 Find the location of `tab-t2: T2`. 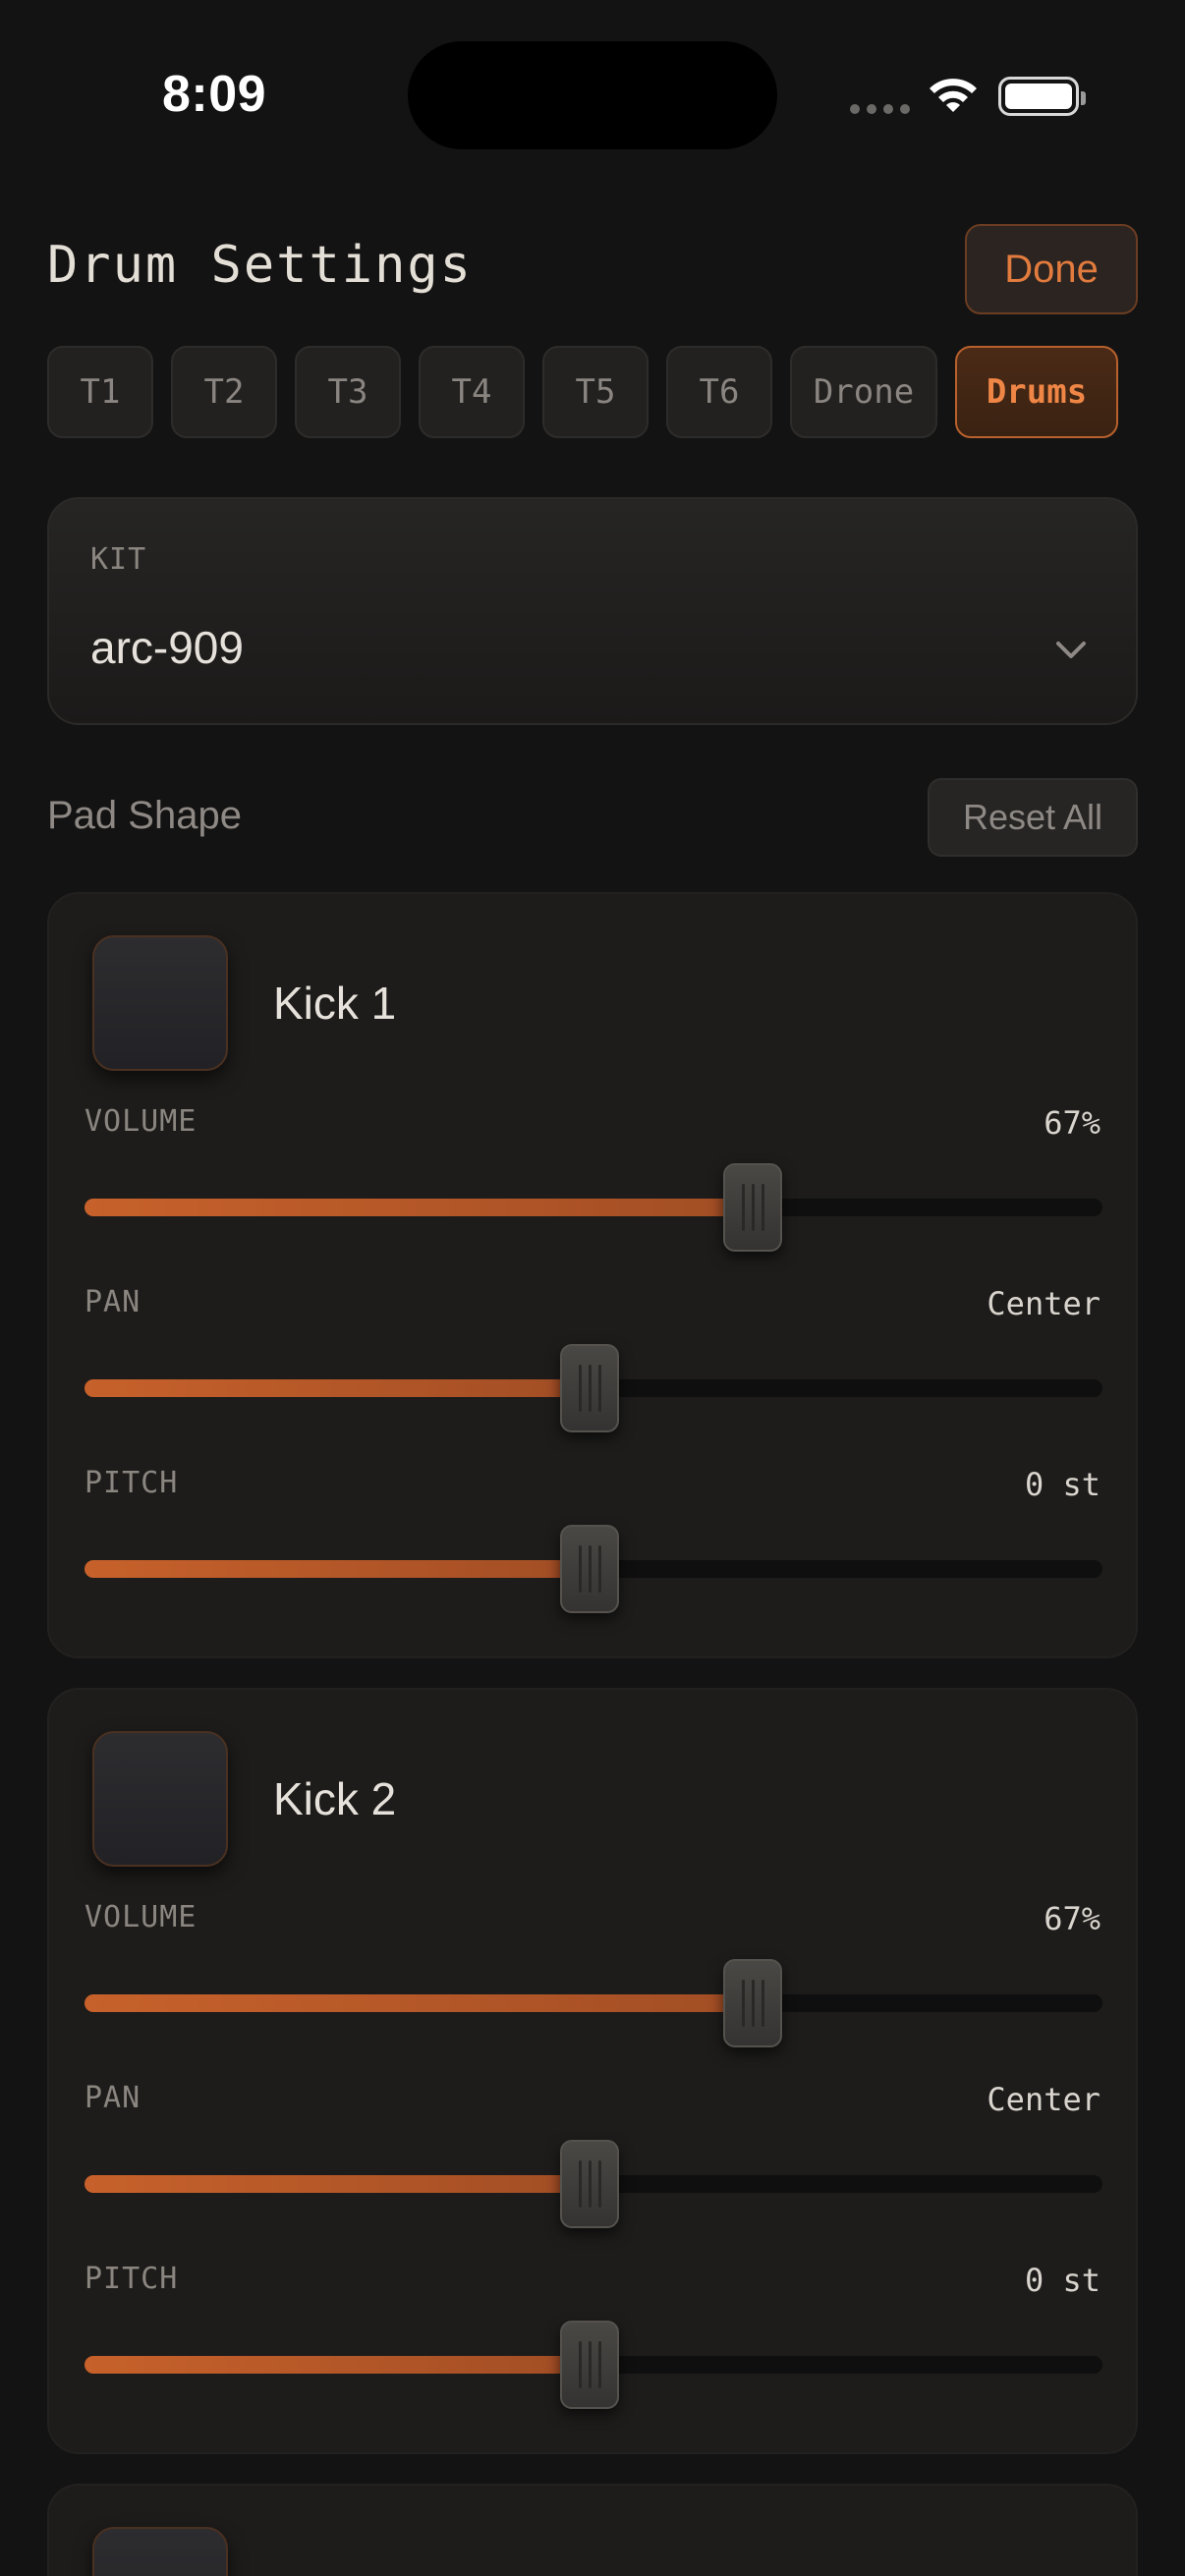

tab-t2: T2 is located at coordinates (224, 392).